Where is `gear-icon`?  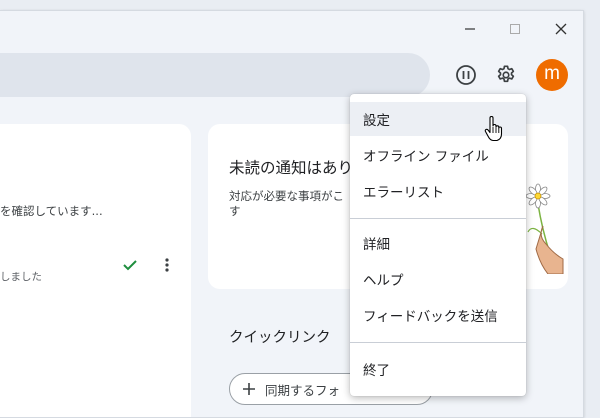
gear-icon is located at coordinates (506, 74).